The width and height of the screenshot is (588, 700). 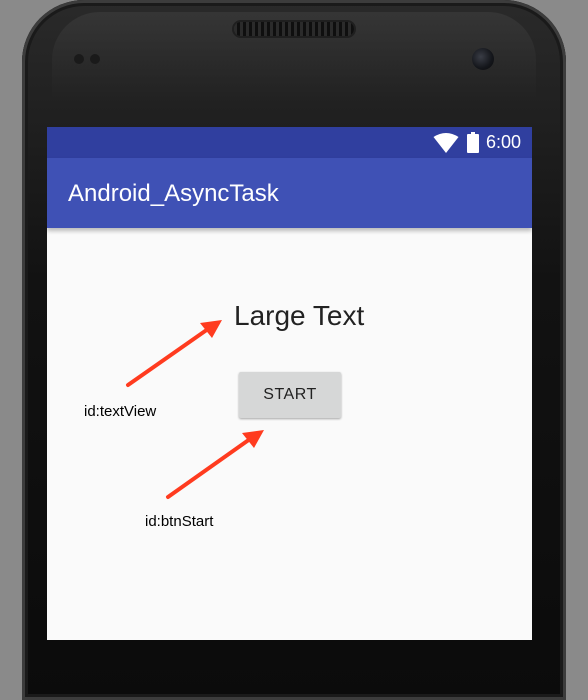 What do you see at coordinates (504, 142) in the screenshot?
I see `status-clock: 6:00` at bounding box center [504, 142].